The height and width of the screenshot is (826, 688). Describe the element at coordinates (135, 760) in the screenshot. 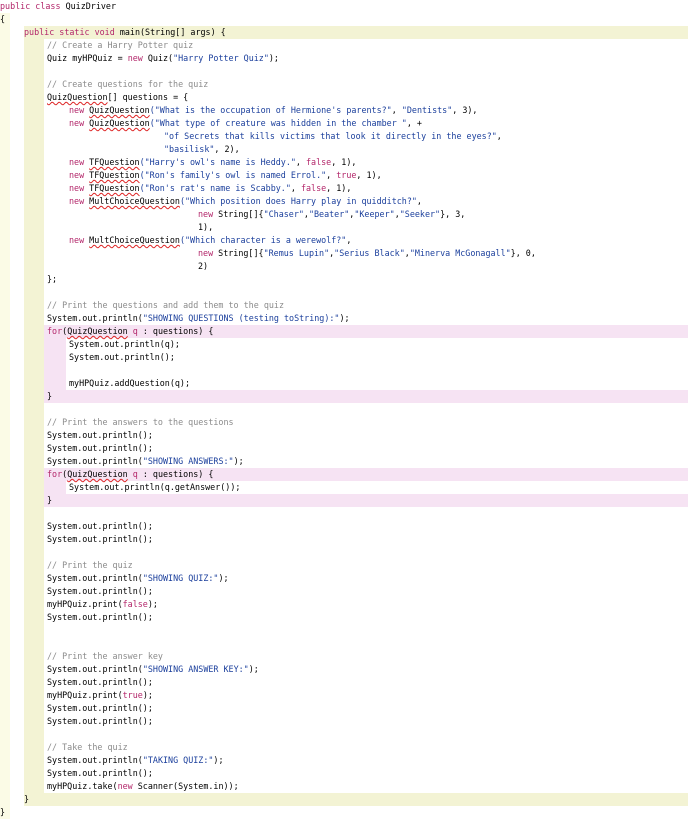

I see `code-line: System.out.println("TAKING QUIZ:");` at that location.